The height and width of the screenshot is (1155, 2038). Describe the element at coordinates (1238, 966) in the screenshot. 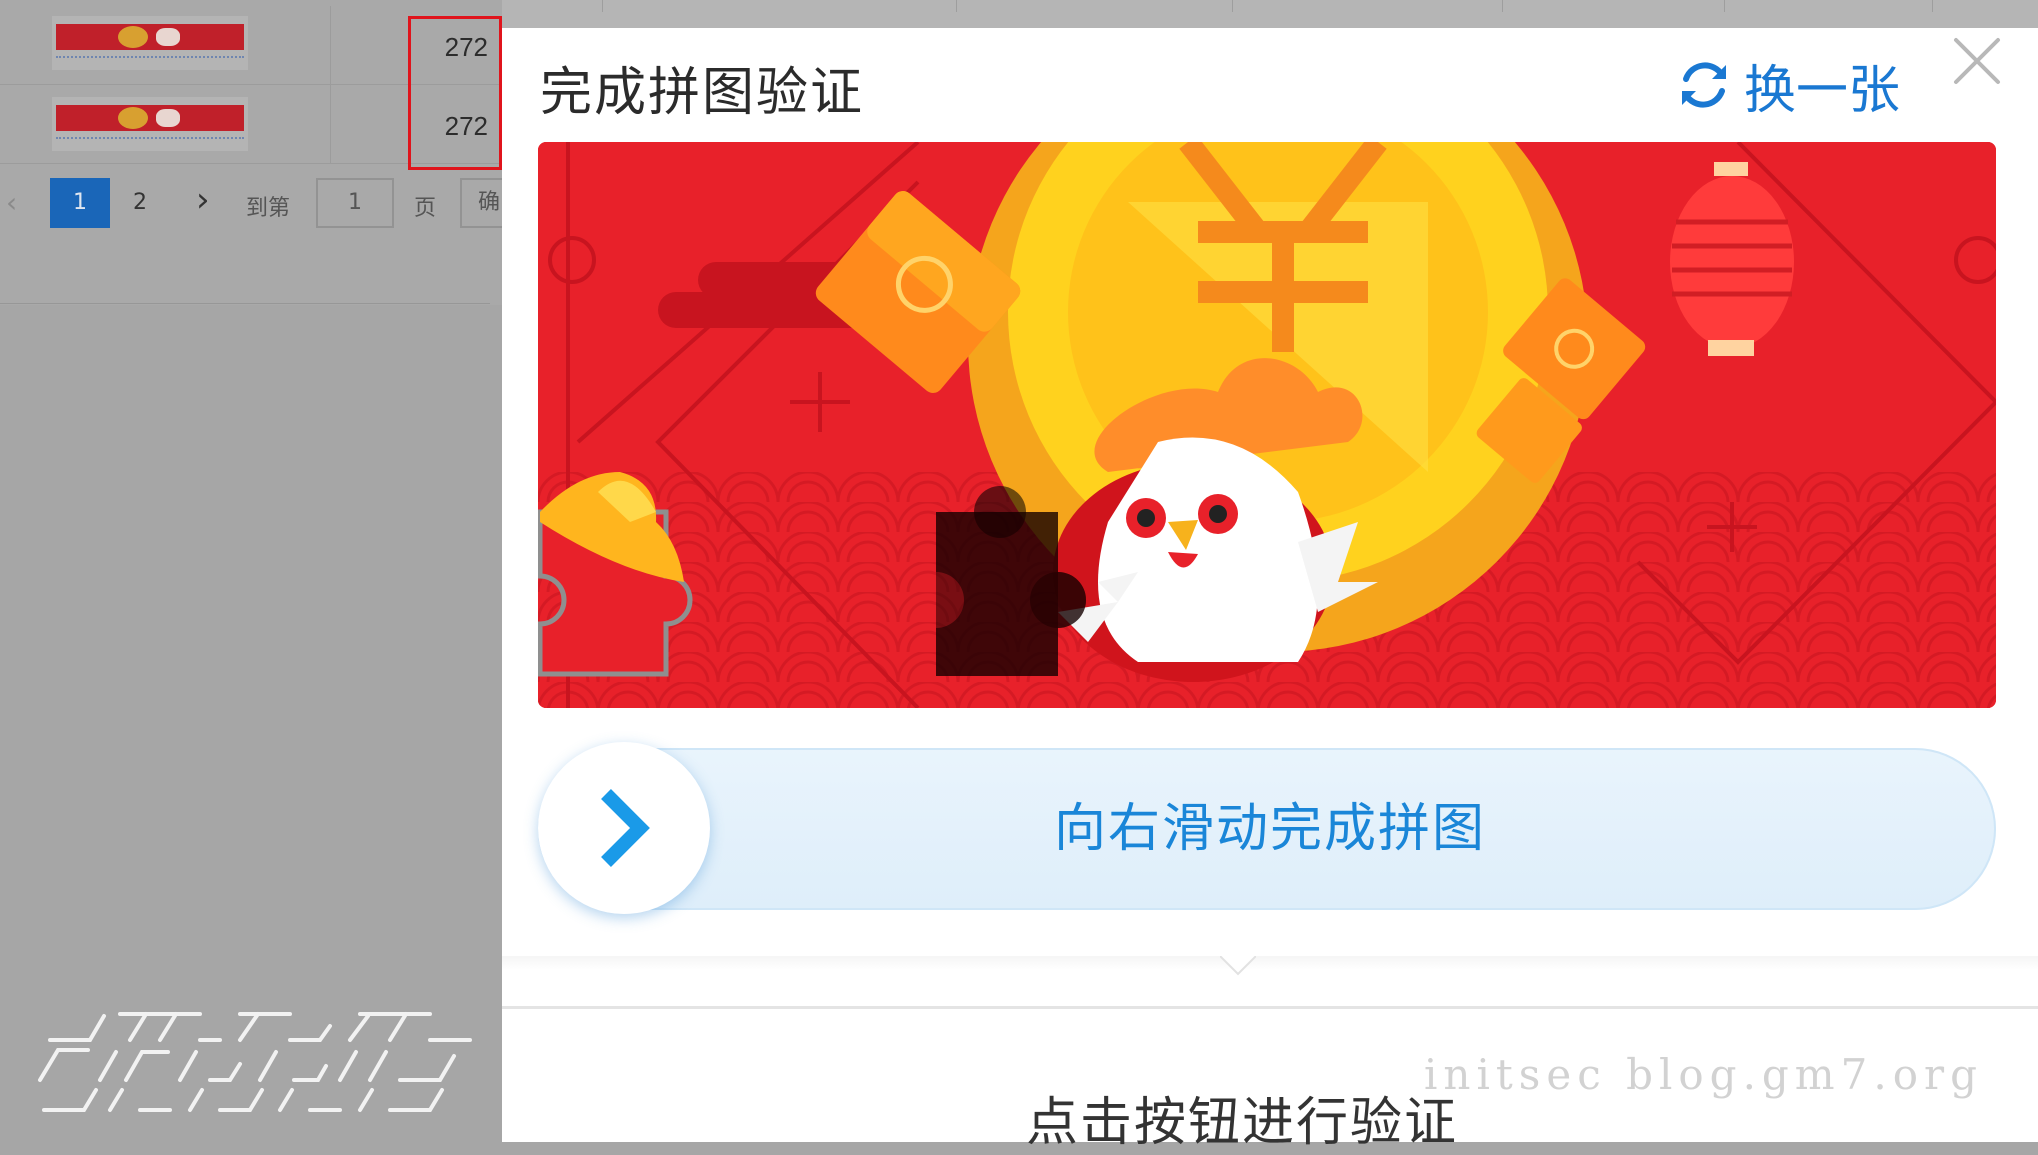

I see `arrow-tip` at that location.